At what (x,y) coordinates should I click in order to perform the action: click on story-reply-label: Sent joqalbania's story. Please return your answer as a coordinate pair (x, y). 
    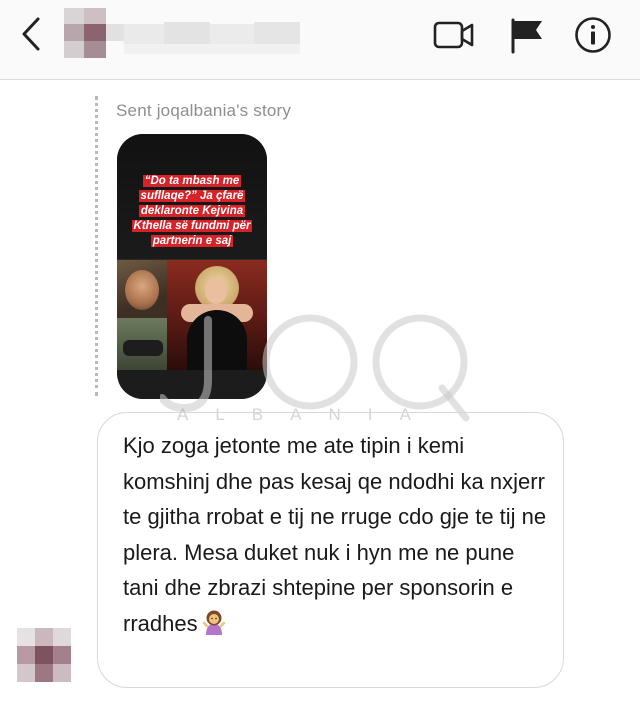
    Looking at the image, I should click on (204, 110).